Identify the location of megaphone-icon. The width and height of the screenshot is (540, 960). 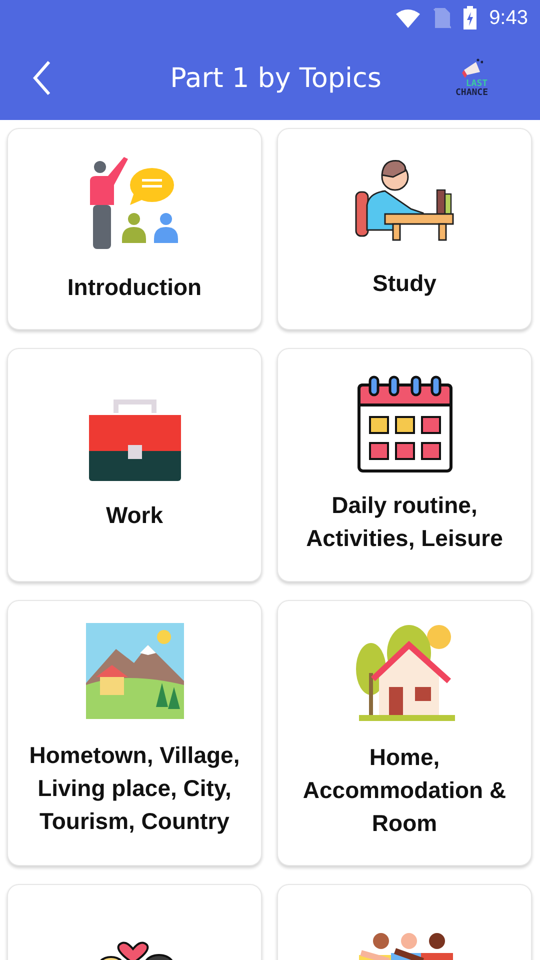
(471, 69).